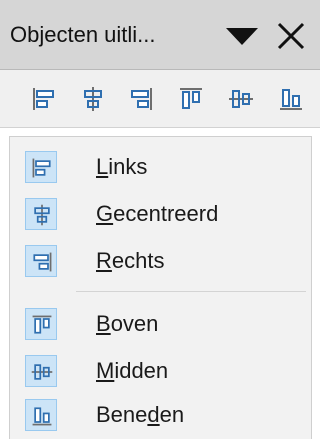 The image size is (320, 439). I want to click on mnemonic-underline: G, so click(105, 213).